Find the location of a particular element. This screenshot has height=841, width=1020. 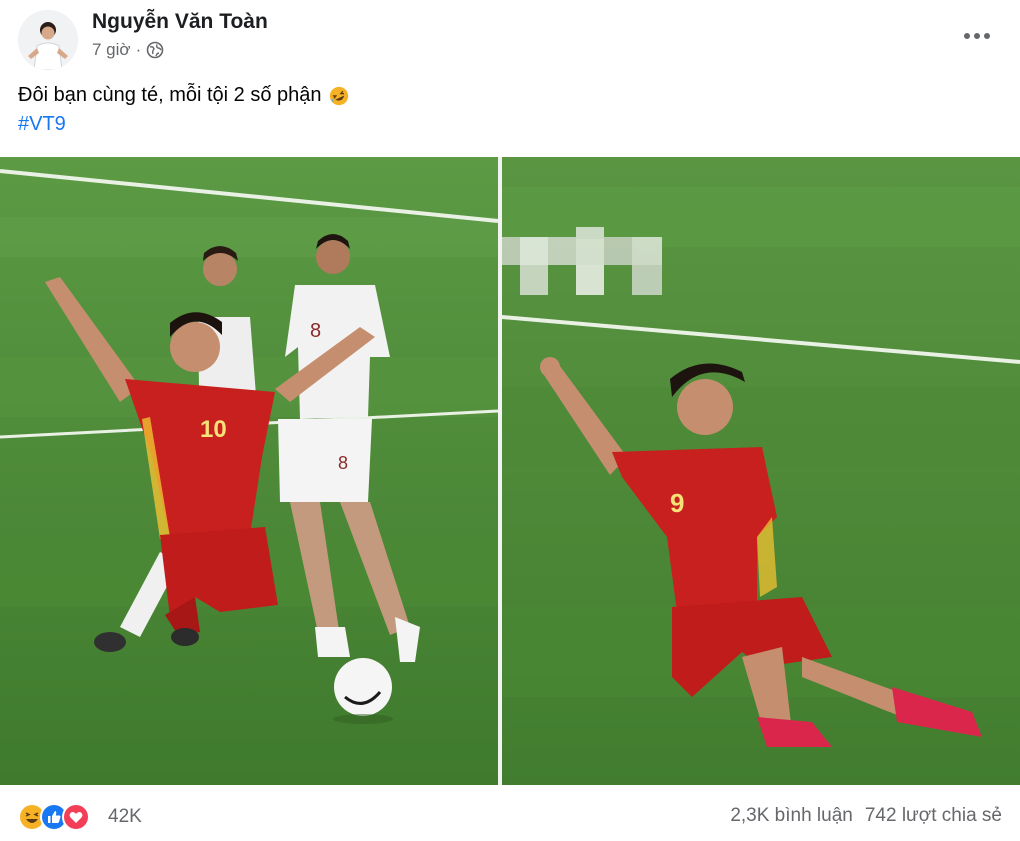

caption-text: Đôi bạn cùng té, mỗi tội 2 số phận is located at coordinates (170, 95).